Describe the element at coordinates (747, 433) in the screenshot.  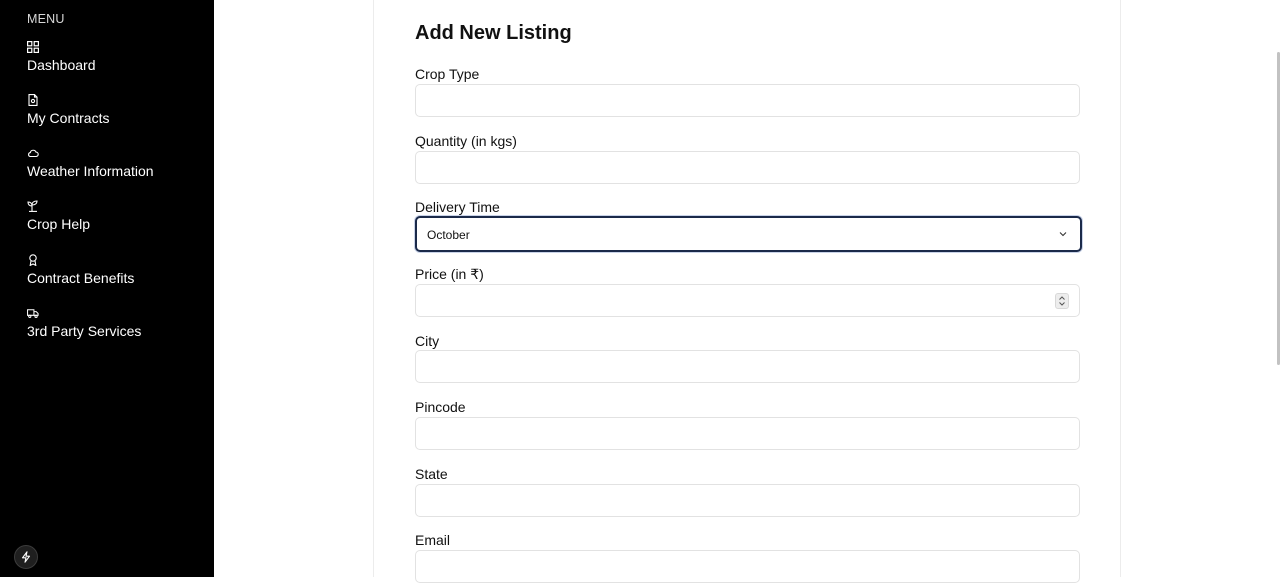
I see `pincode-input` at that location.